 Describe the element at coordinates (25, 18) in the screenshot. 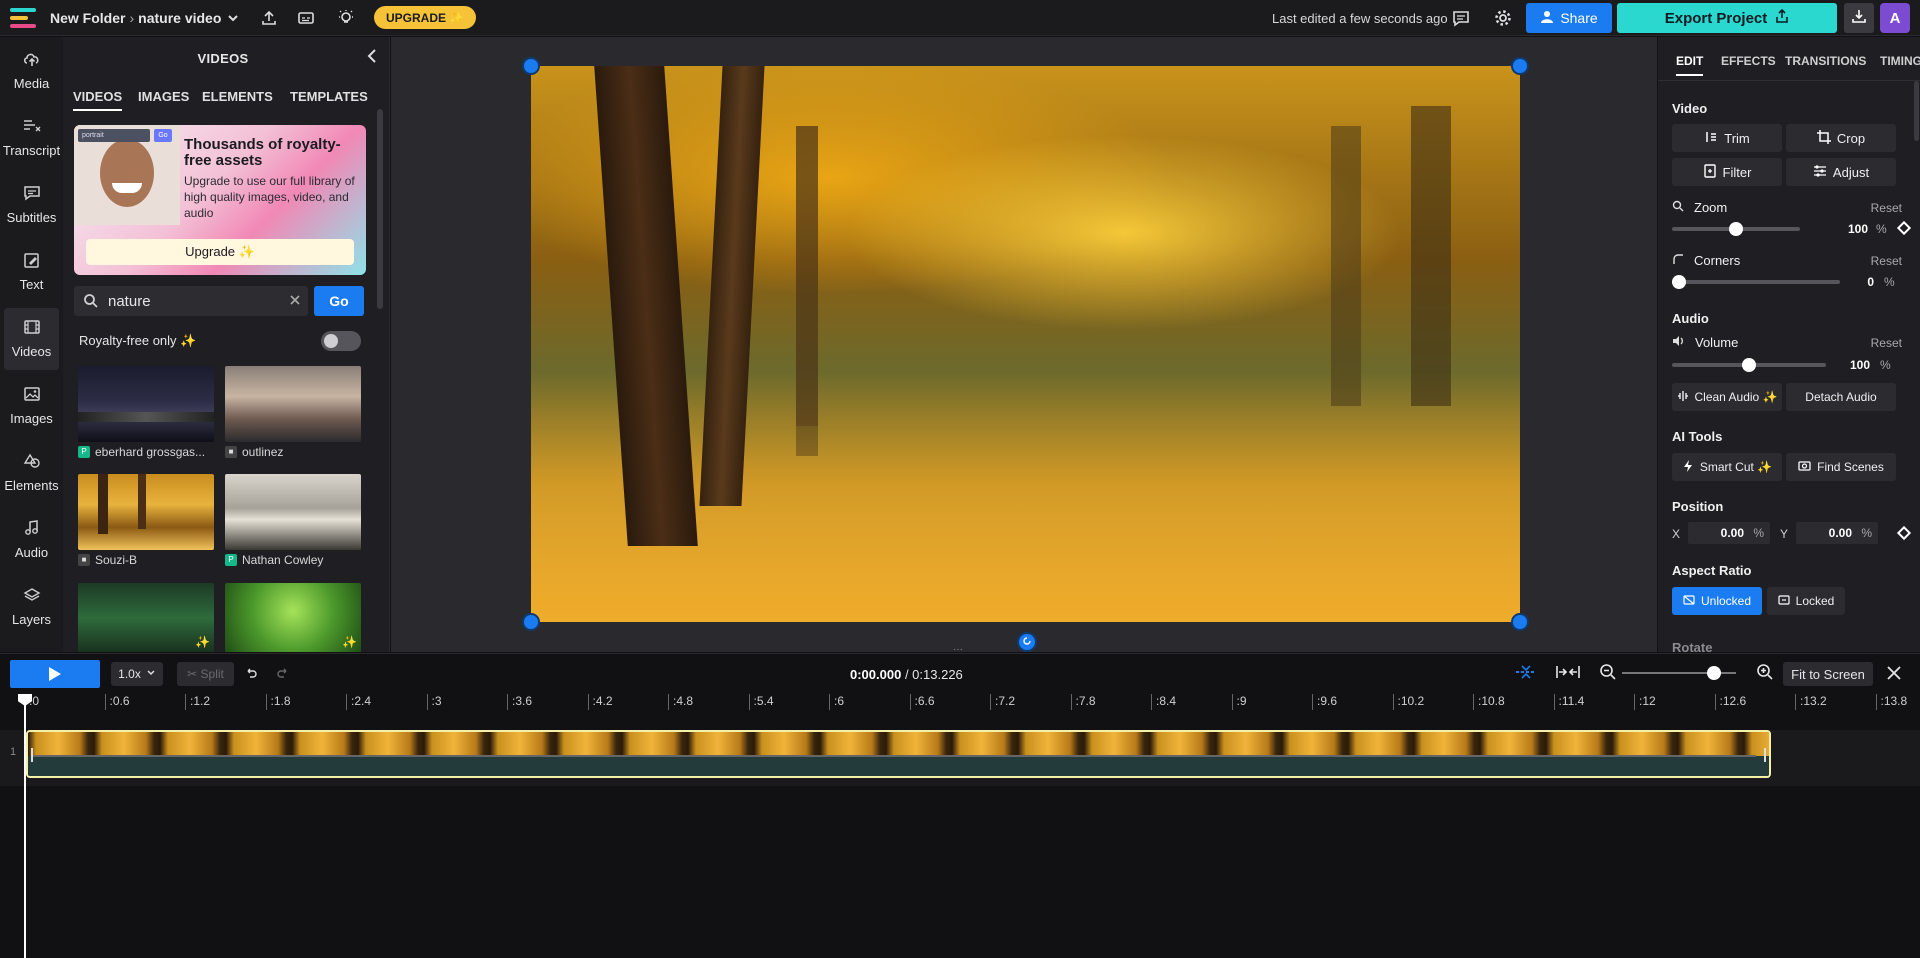

I see `app-logo` at that location.